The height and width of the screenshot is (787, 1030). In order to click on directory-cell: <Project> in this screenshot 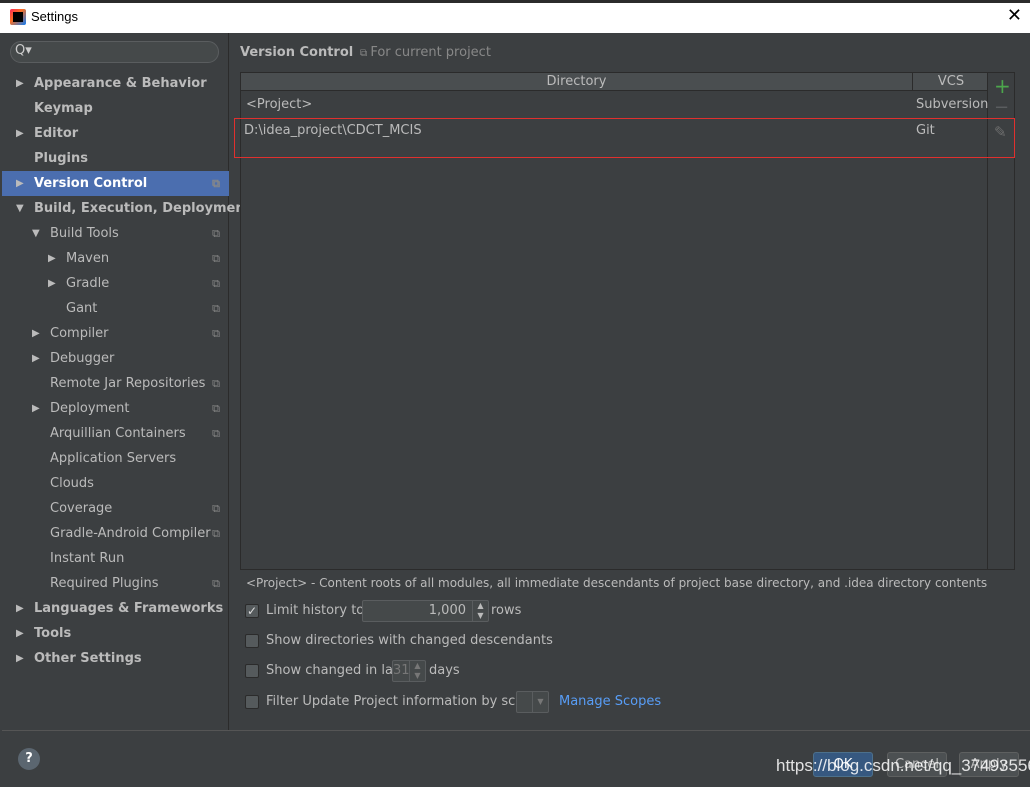, I will do `click(279, 104)`.